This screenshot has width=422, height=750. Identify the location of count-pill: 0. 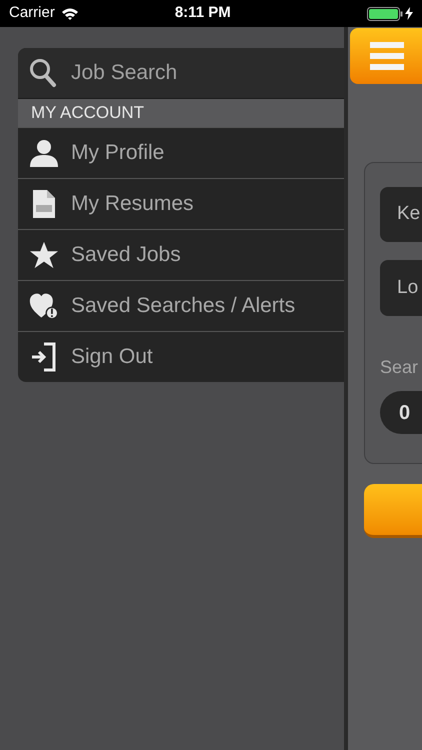
(401, 412).